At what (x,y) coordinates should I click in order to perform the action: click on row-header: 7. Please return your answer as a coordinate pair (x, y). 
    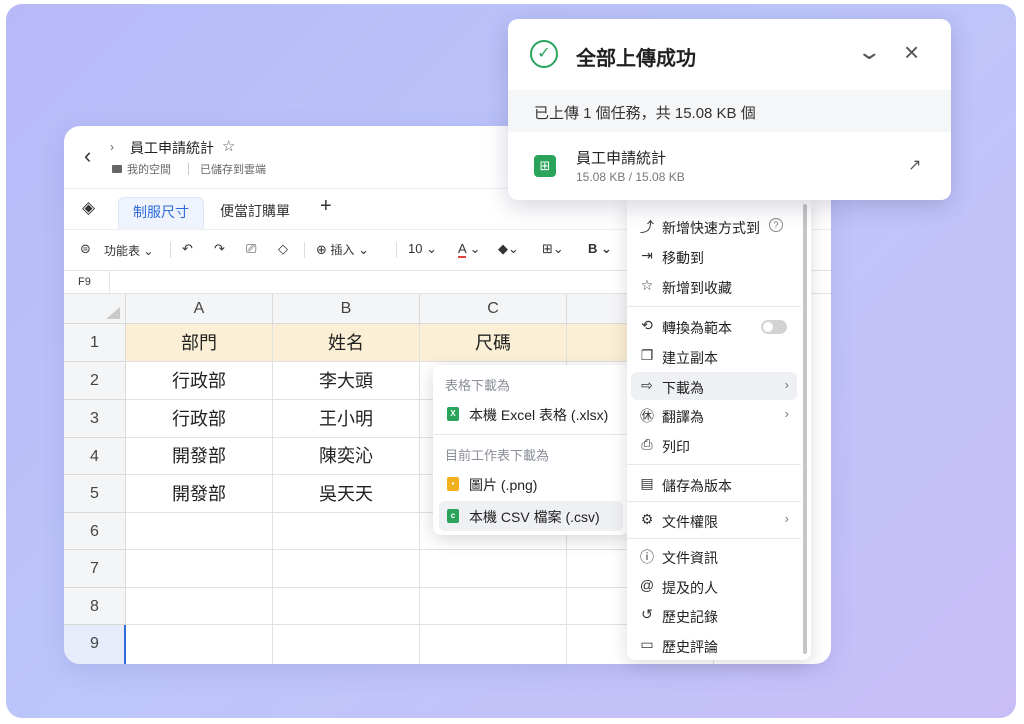
    Looking at the image, I should click on (95, 569).